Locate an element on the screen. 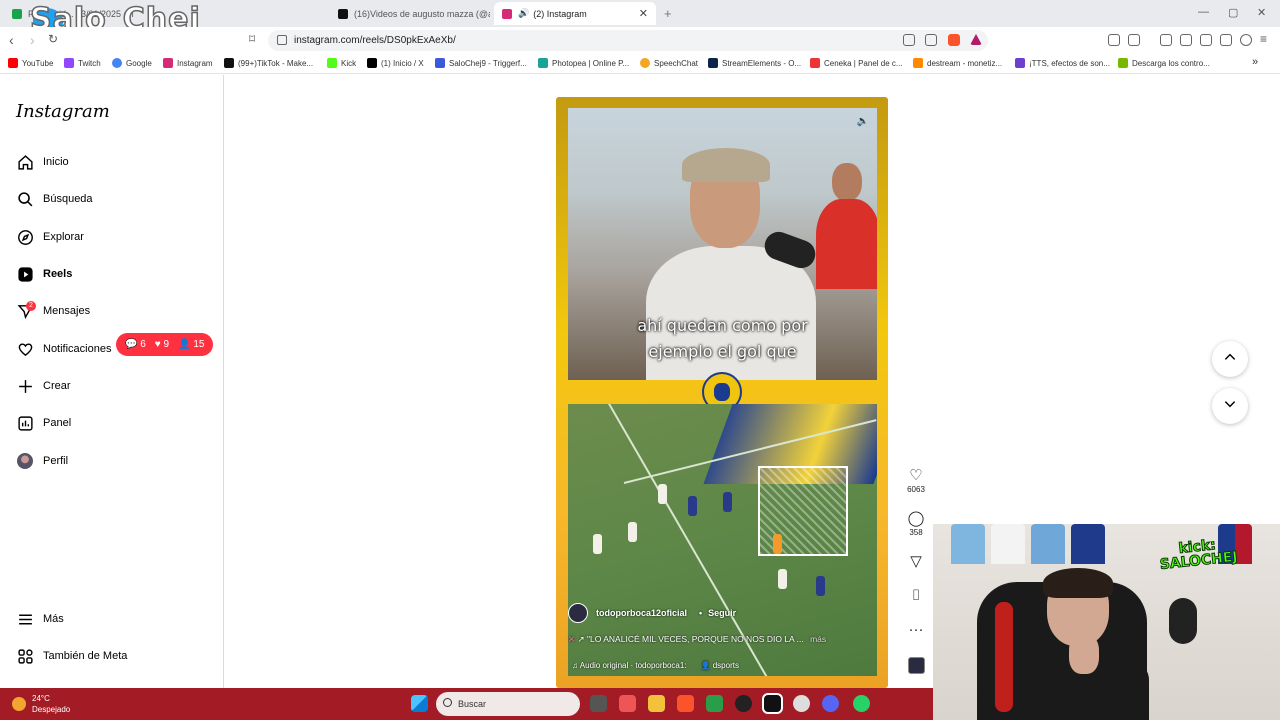  minimize-icon: — is located at coordinates (1203, 12).